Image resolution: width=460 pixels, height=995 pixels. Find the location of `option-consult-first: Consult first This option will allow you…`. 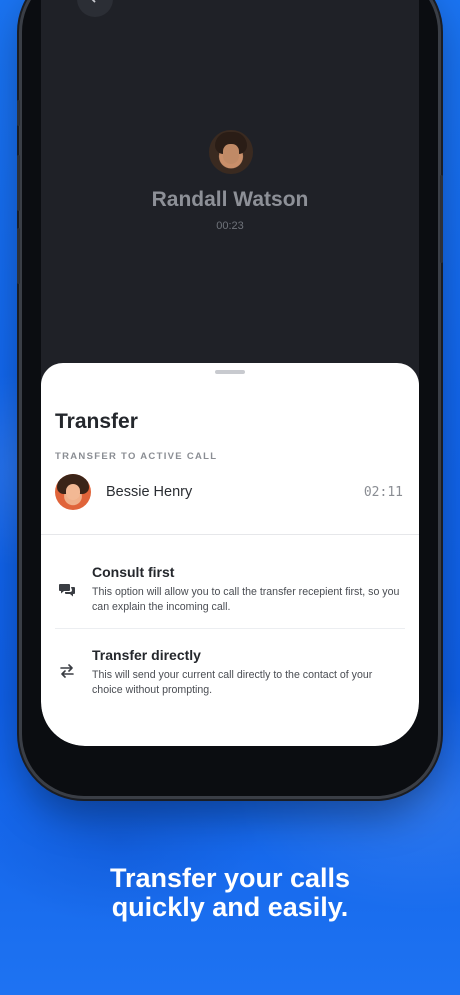

option-consult-first: Consult first This option will allow you… is located at coordinates (230, 581).